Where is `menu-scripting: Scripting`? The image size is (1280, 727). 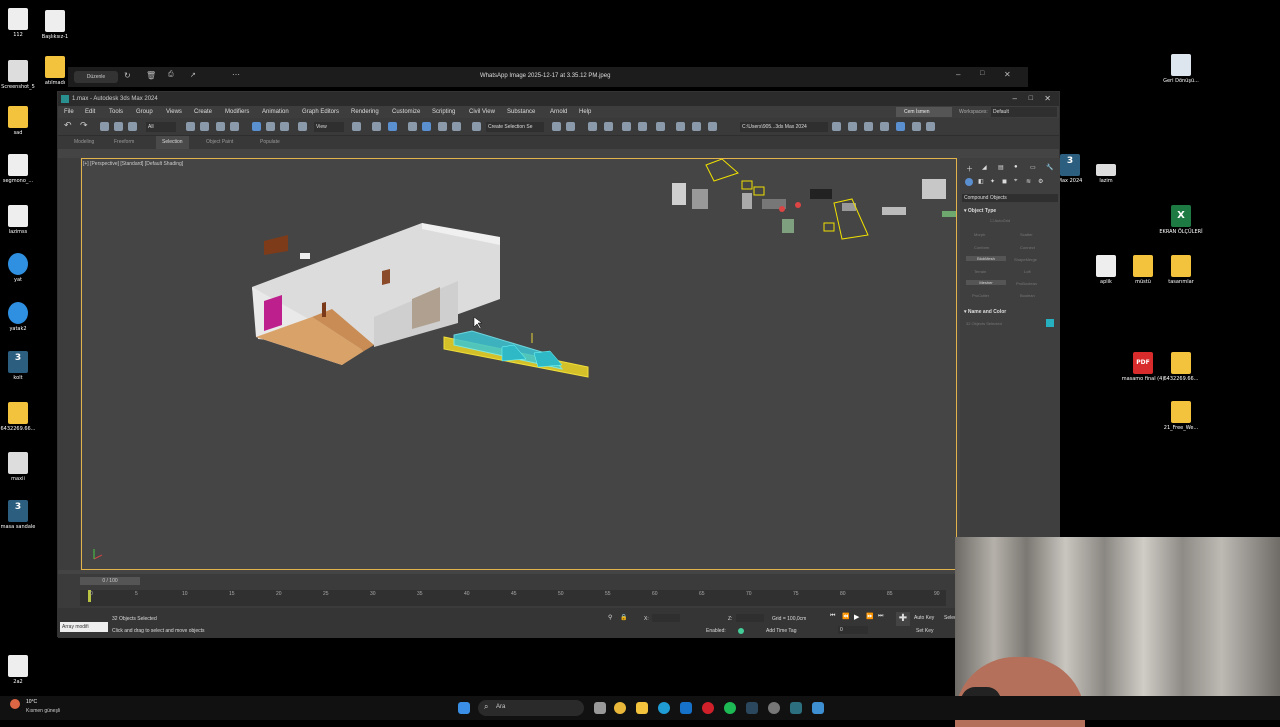
menu-scripting: Scripting is located at coordinates (443, 112).